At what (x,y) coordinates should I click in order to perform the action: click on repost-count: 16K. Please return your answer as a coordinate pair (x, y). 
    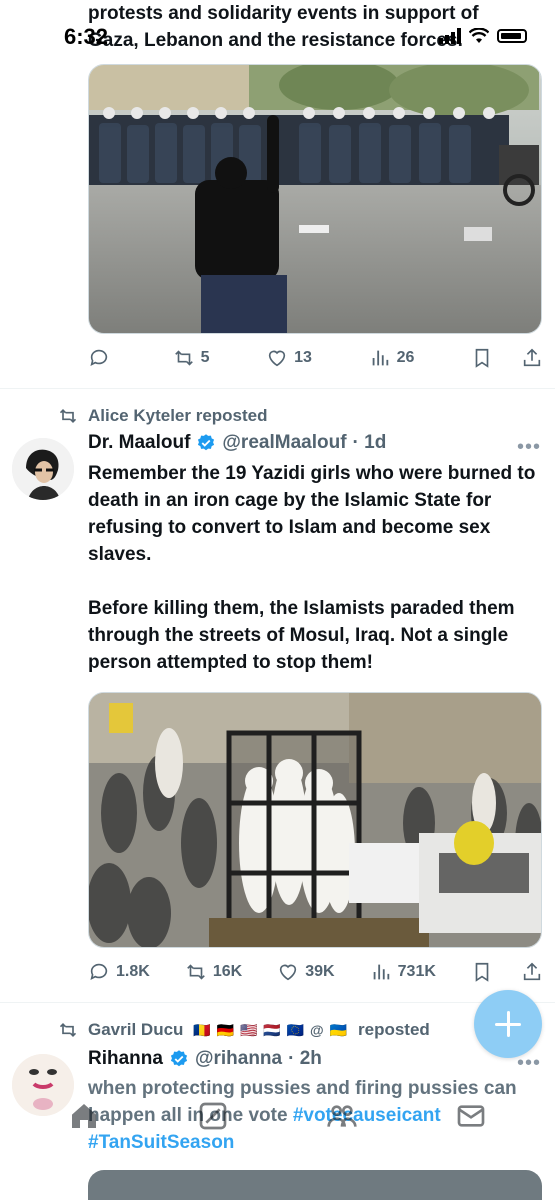
    Looking at the image, I should click on (227, 971).